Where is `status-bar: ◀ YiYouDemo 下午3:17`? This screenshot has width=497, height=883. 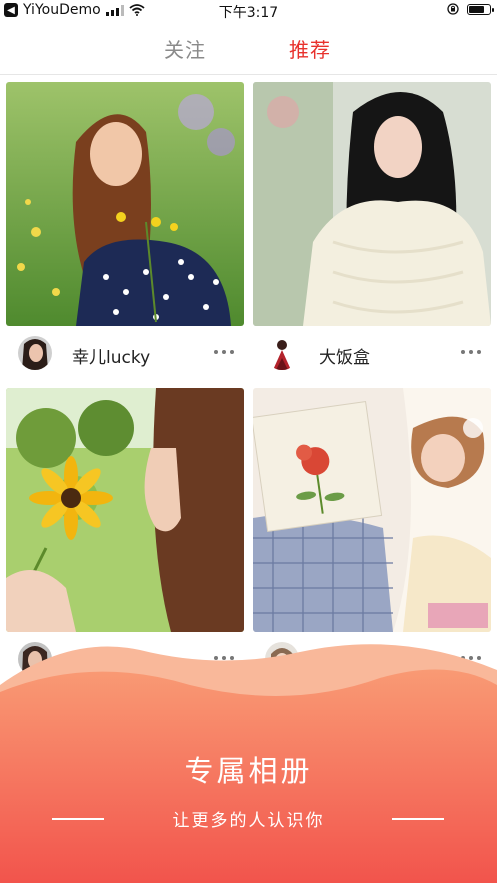
status-bar: ◀ YiYouDemo 下午3:17 is located at coordinates (248, 11).